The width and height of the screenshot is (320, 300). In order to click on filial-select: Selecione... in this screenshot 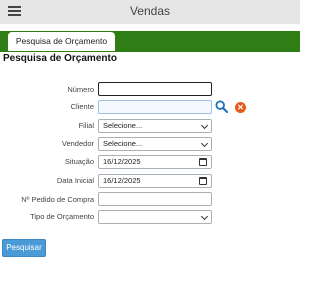, I will do `click(155, 126)`.